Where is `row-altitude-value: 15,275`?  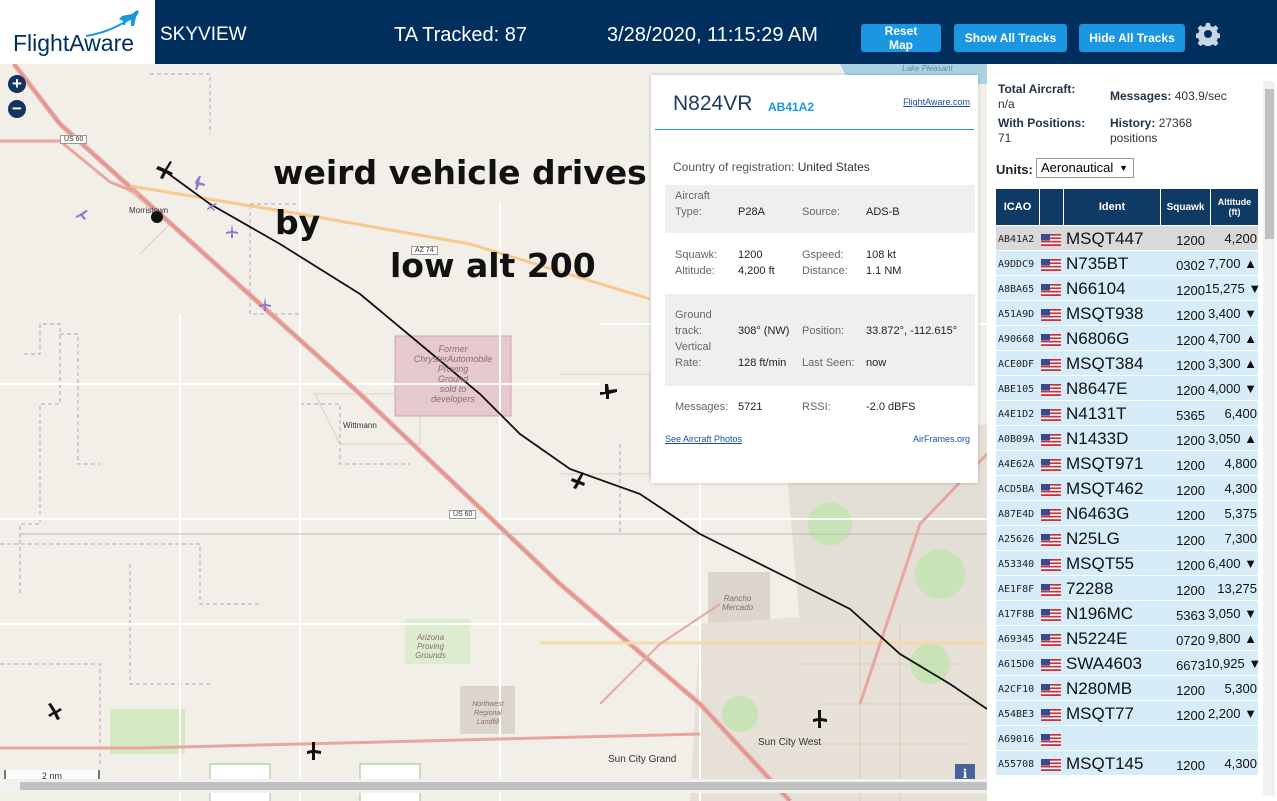
row-altitude-value: 15,275 is located at coordinates (1225, 288).